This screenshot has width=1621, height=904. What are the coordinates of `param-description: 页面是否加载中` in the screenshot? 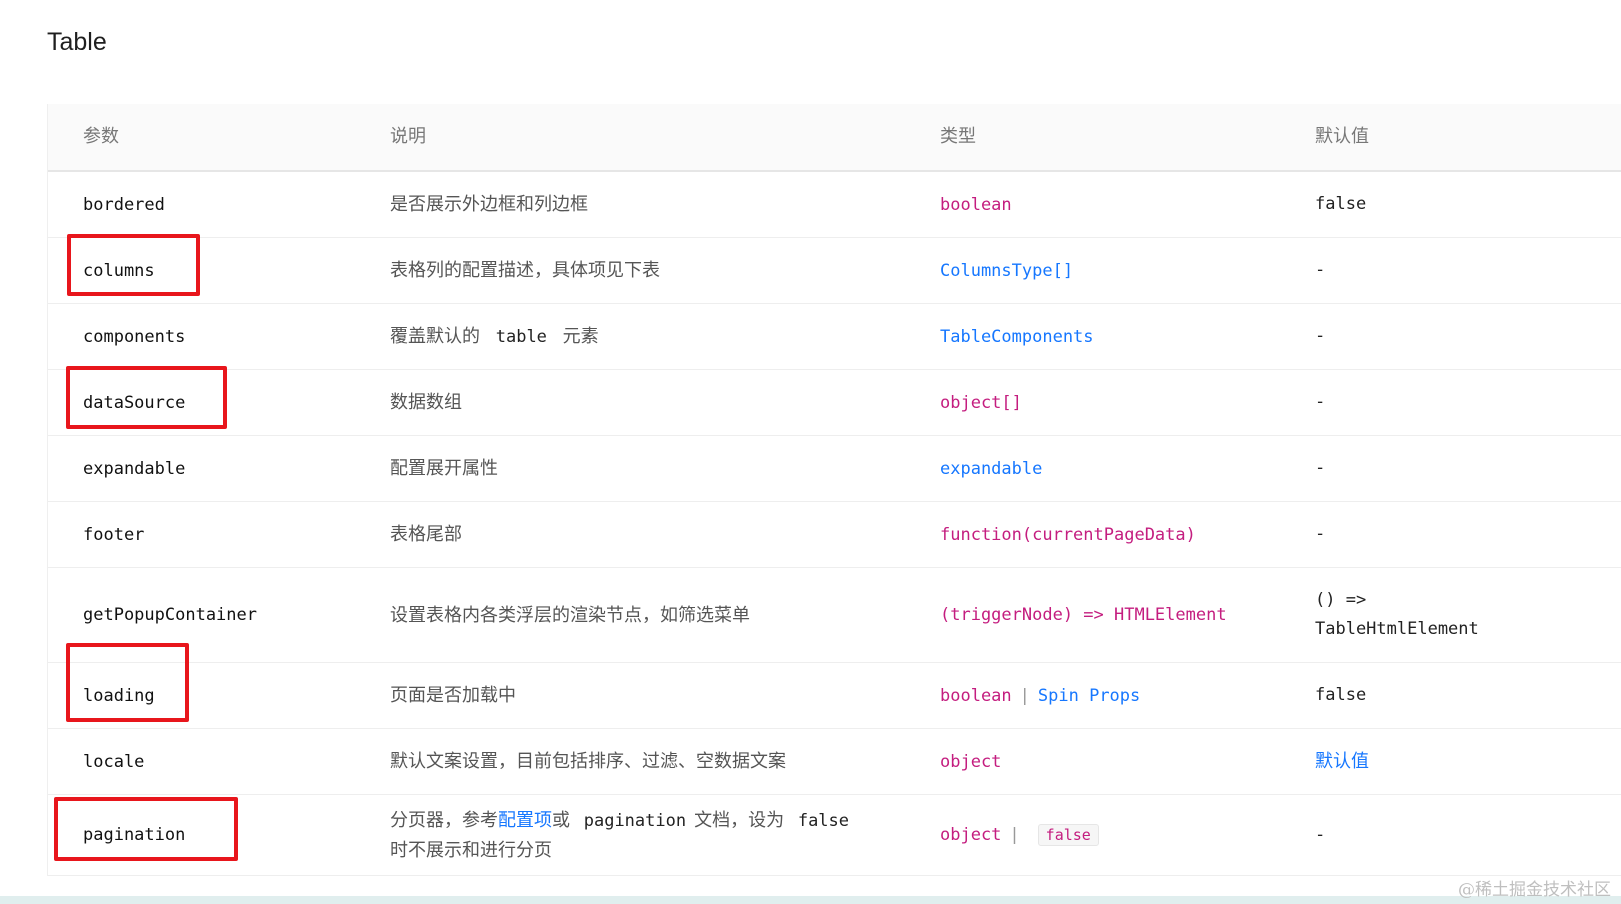 It's located at (453, 695).